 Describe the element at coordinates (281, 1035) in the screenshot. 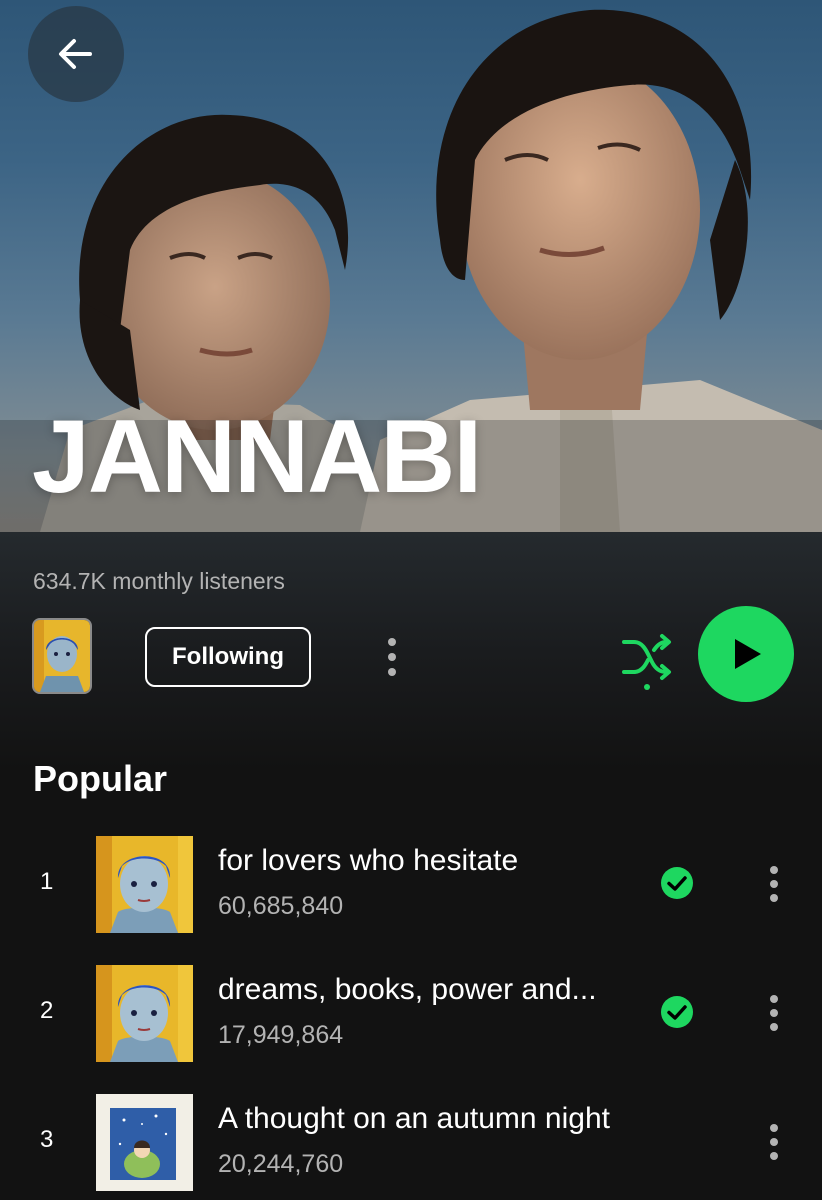

I see `track-play-count: 17,949,864` at that location.